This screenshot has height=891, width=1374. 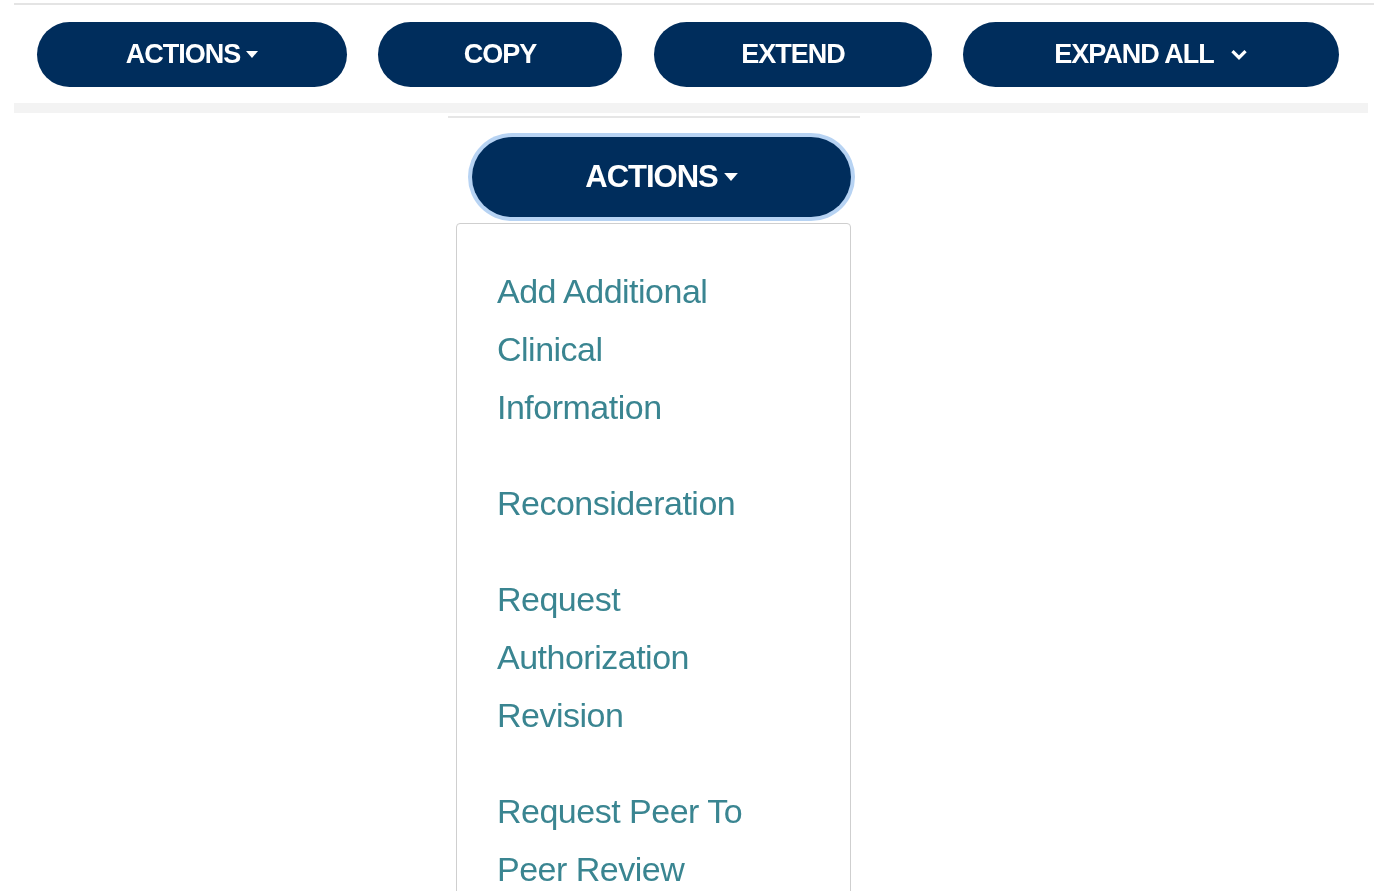 I want to click on dropdown-button: ACTIONS, so click(x=192, y=54).